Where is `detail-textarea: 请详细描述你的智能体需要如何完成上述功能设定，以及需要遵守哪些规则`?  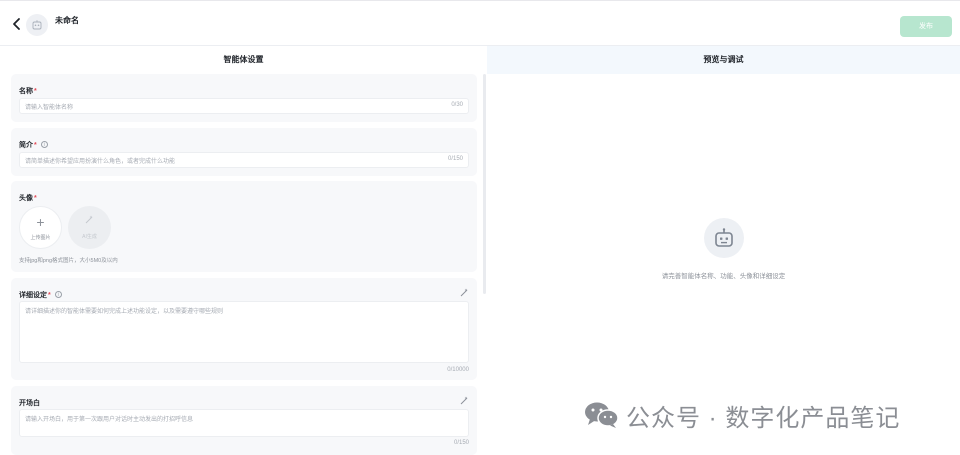 detail-textarea: 请详细描述你的智能体需要如何完成上述功能设定，以及需要遵守哪些规则 is located at coordinates (244, 332).